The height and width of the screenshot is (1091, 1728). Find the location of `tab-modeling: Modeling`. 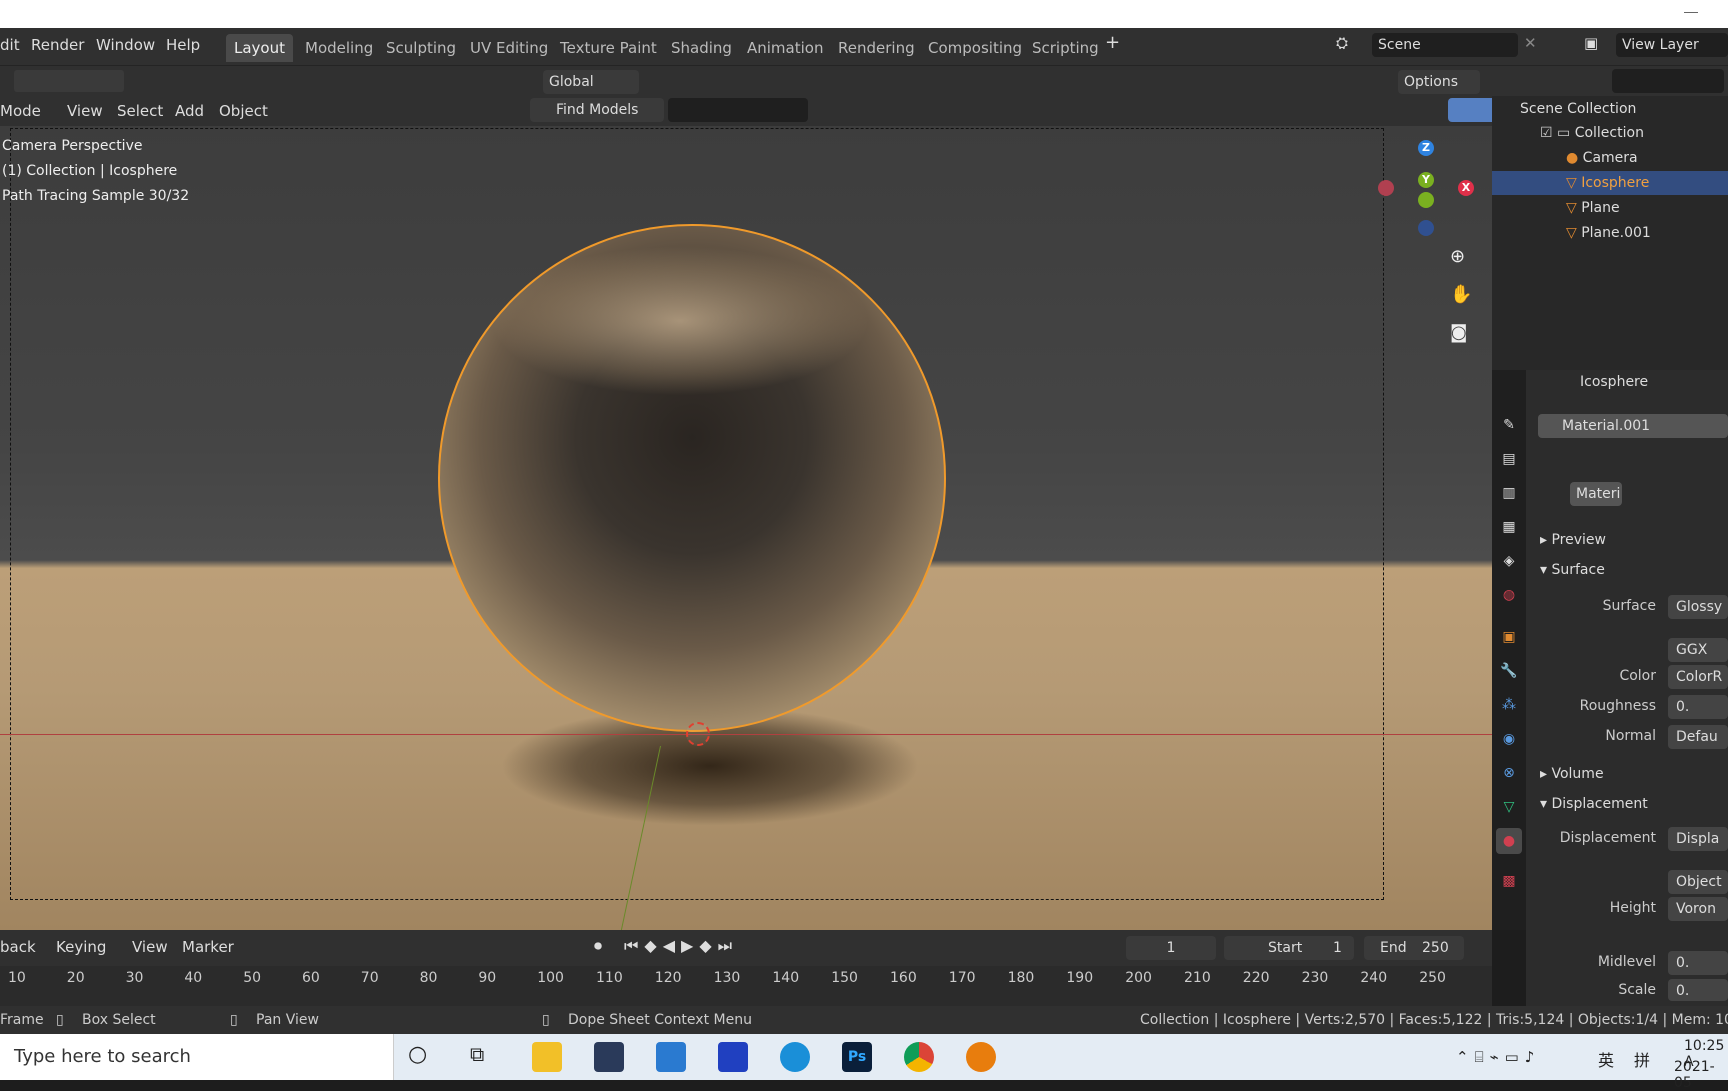

tab-modeling: Modeling is located at coordinates (339, 48).